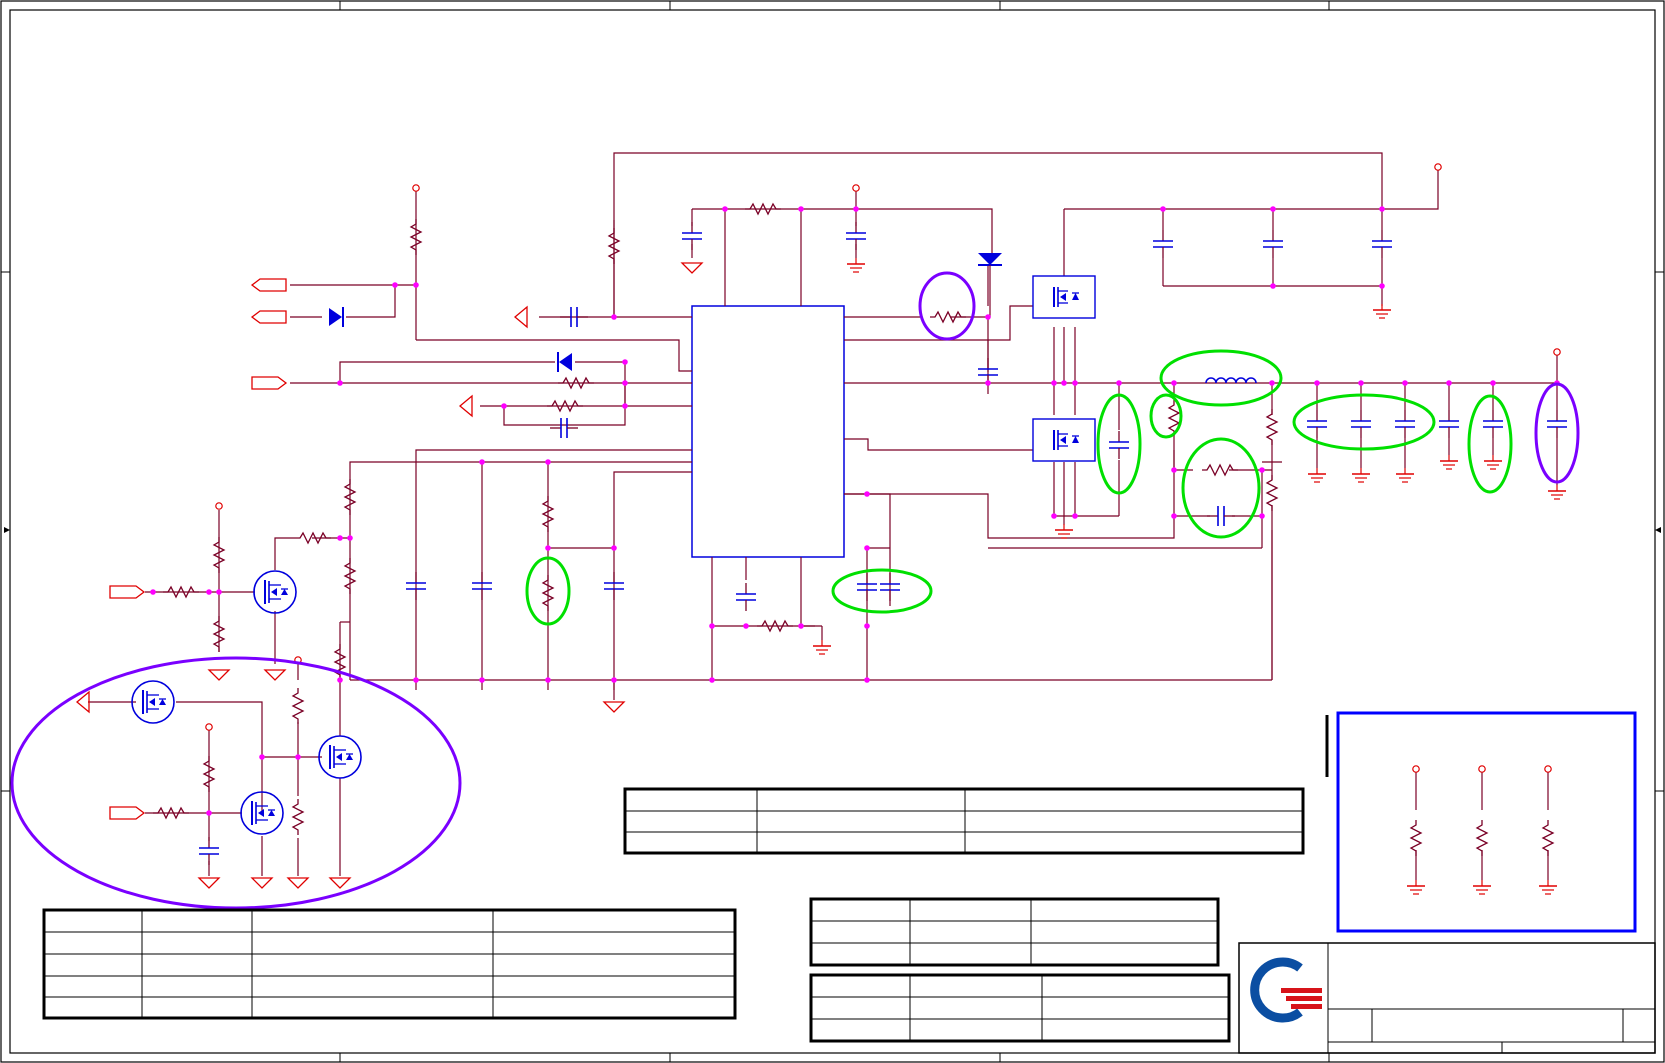 This screenshot has height=1063, width=1665. What do you see at coordinates (1231, 380) in the screenshot?
I see `inductor-icon` at bounding box center [1231, 380].